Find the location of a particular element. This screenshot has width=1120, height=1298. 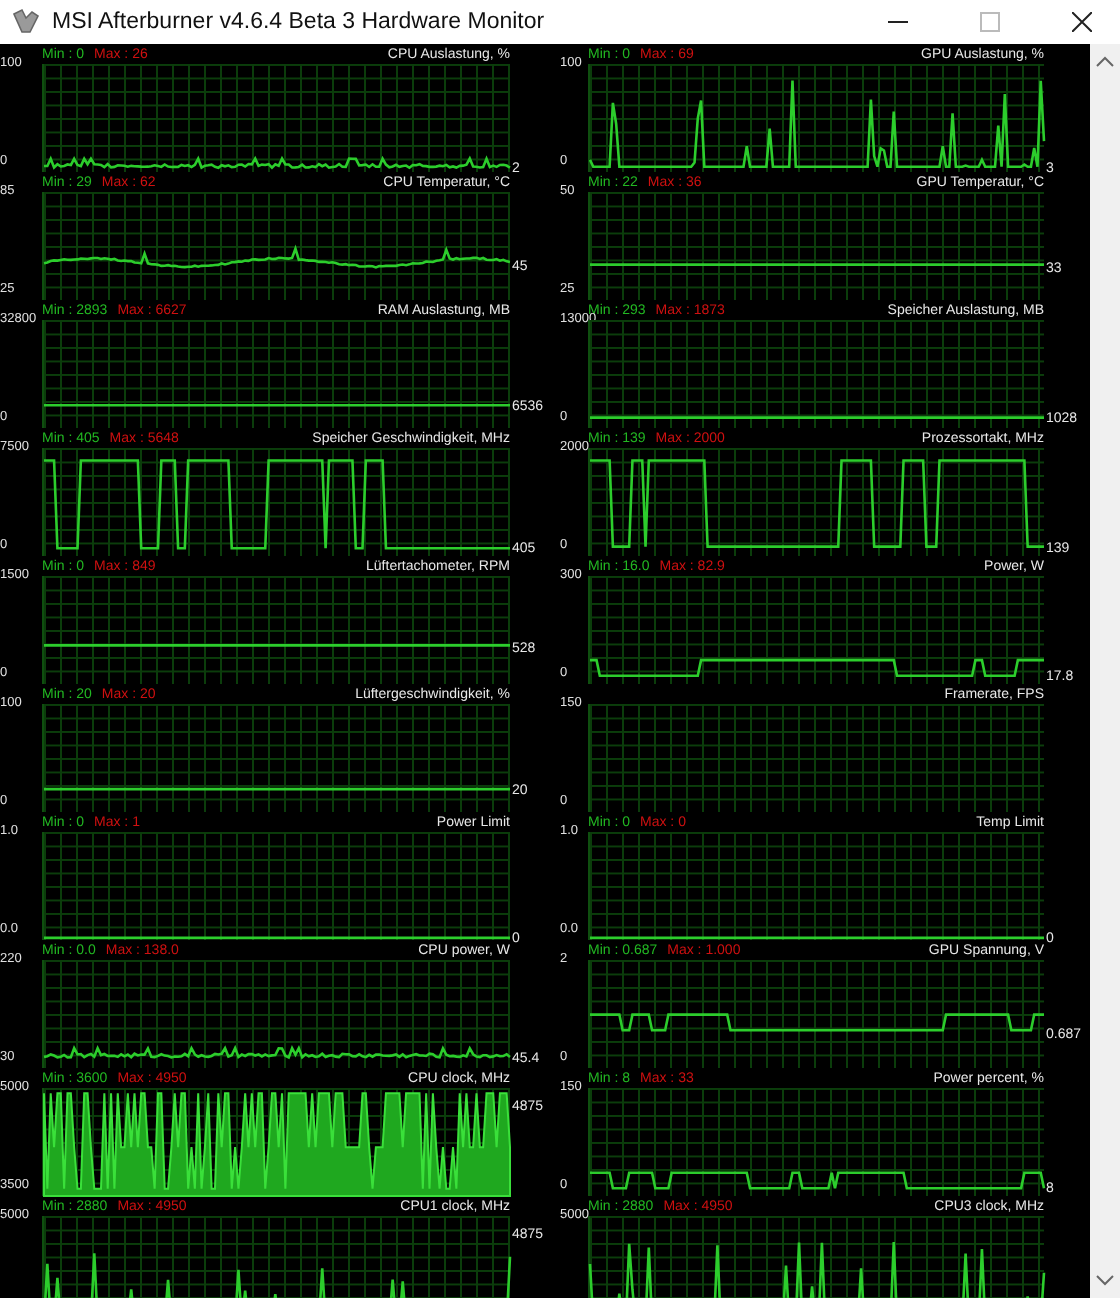

scroll-up-icon is located at coordinates (1105, 62).